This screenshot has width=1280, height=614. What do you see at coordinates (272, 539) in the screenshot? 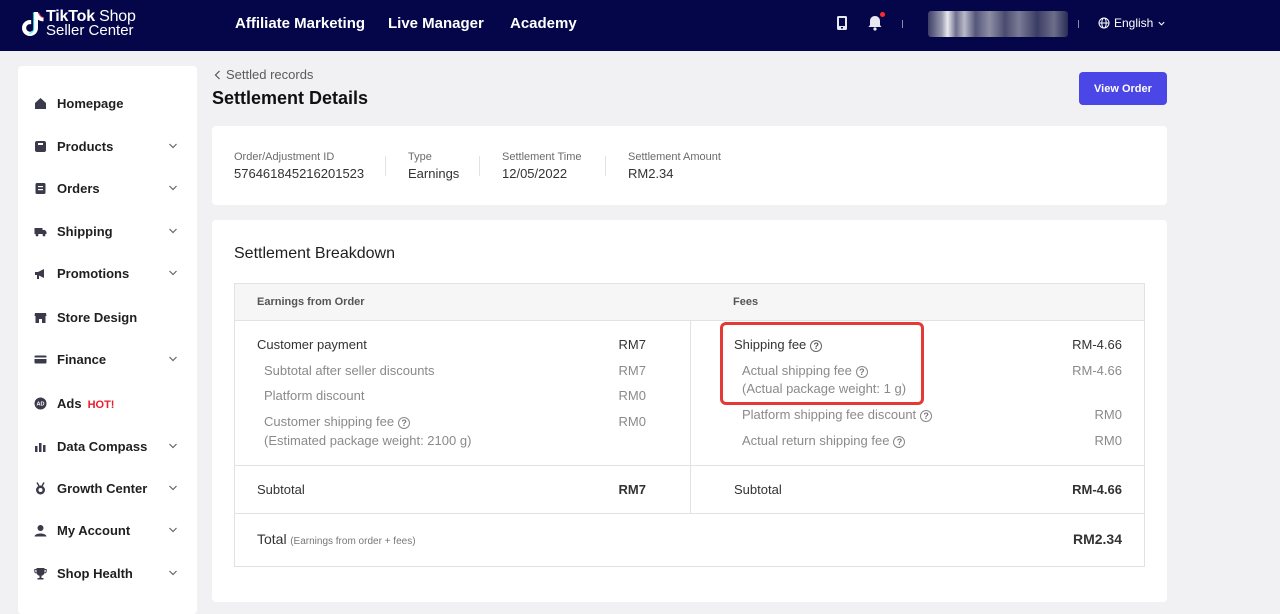
I see `total-label: Total` at bounding box center [272, 539].